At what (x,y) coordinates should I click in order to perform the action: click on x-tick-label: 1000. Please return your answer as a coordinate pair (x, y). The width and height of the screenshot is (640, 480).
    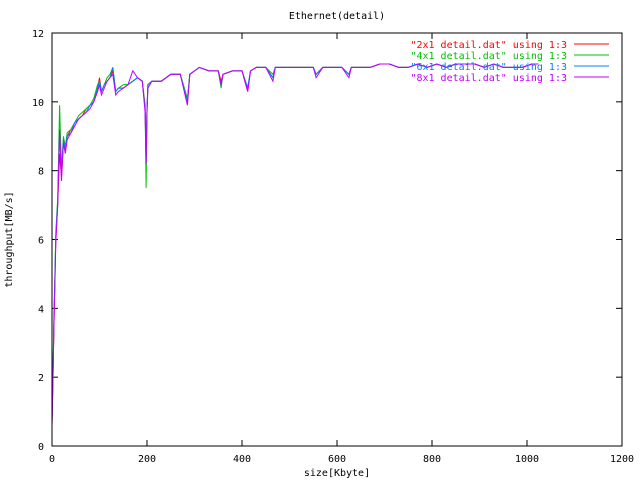
    Looking at the image, I should click on (527, 459).